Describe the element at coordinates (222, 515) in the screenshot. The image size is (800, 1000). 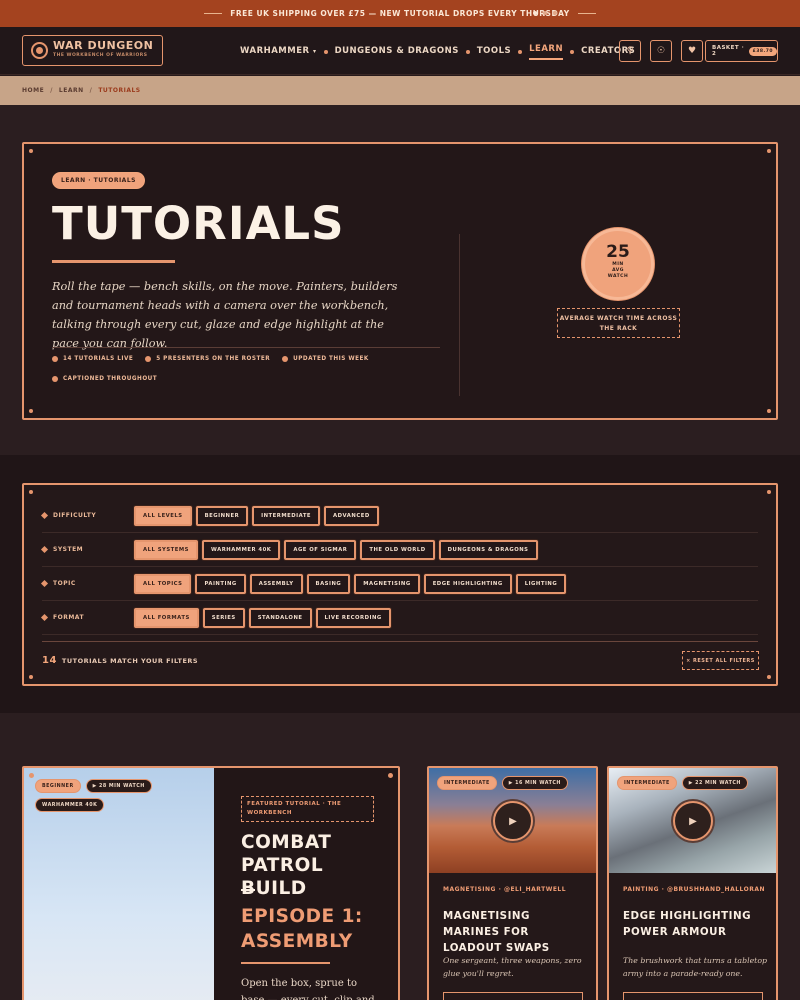
I see `filter-chip: BEGINNER` at that location.